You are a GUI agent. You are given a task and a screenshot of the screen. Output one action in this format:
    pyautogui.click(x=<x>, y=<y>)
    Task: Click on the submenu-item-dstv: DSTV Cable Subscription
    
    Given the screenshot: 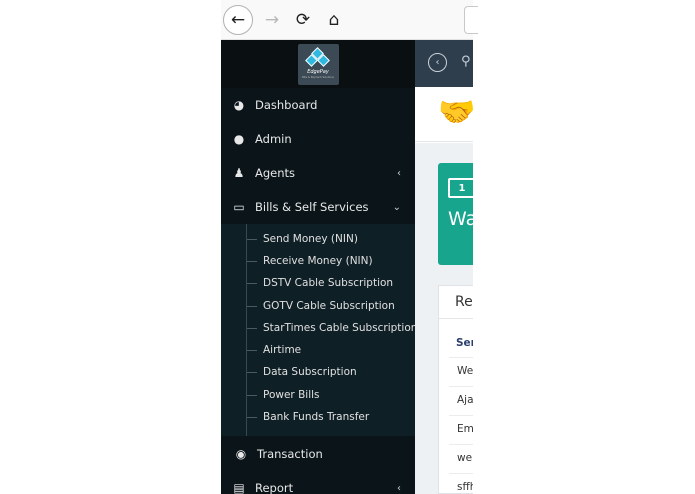 What is the action you would take?
    pyautogui.click(x=318, y=283)
    